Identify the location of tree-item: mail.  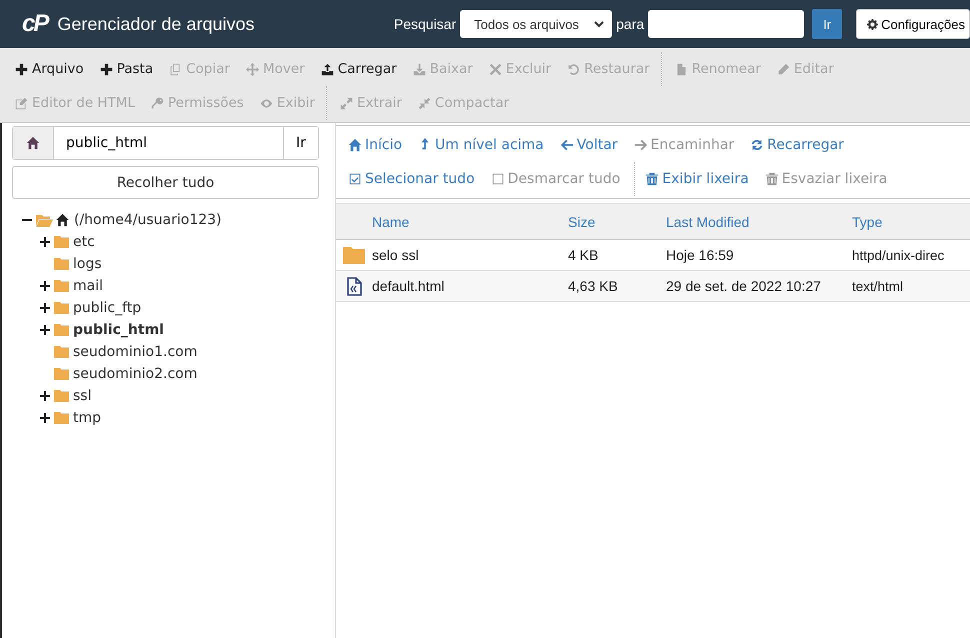
(88, 286).